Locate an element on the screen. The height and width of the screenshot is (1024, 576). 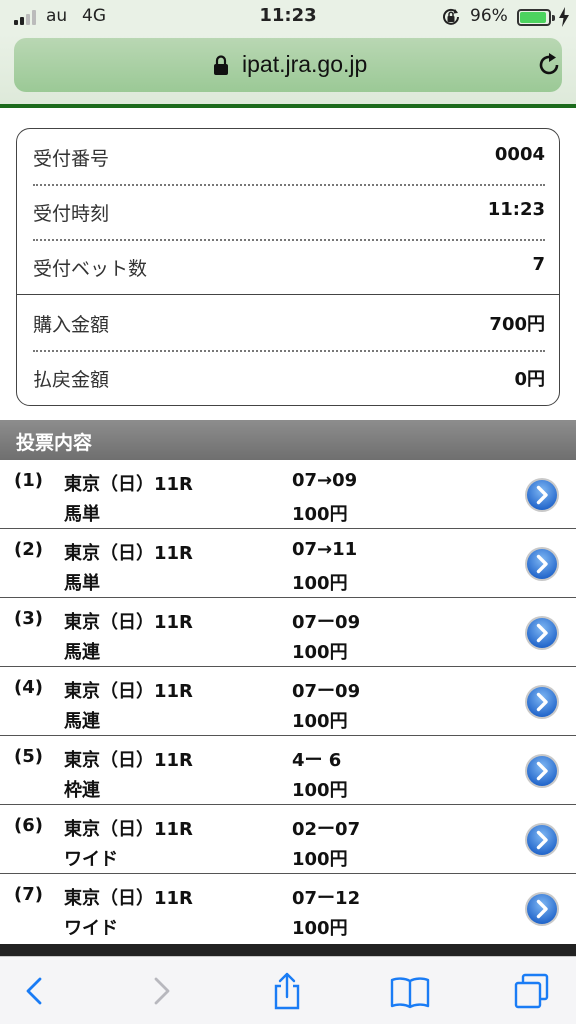
bet-count-value: 7 is located at coordinates (538, 264).